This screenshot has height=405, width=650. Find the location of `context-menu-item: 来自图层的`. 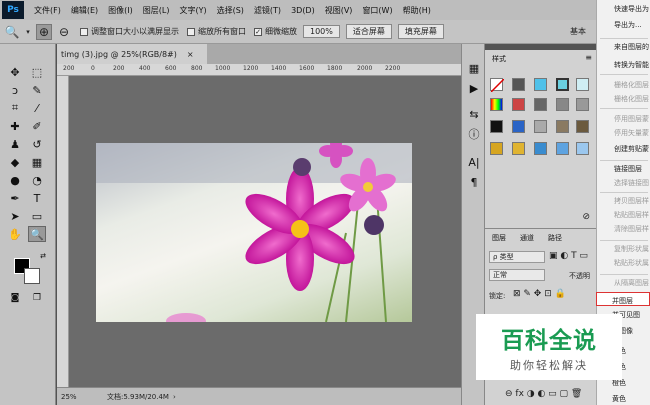

context-menu-item: 来自图层的 is located at coordinates (631, 47).